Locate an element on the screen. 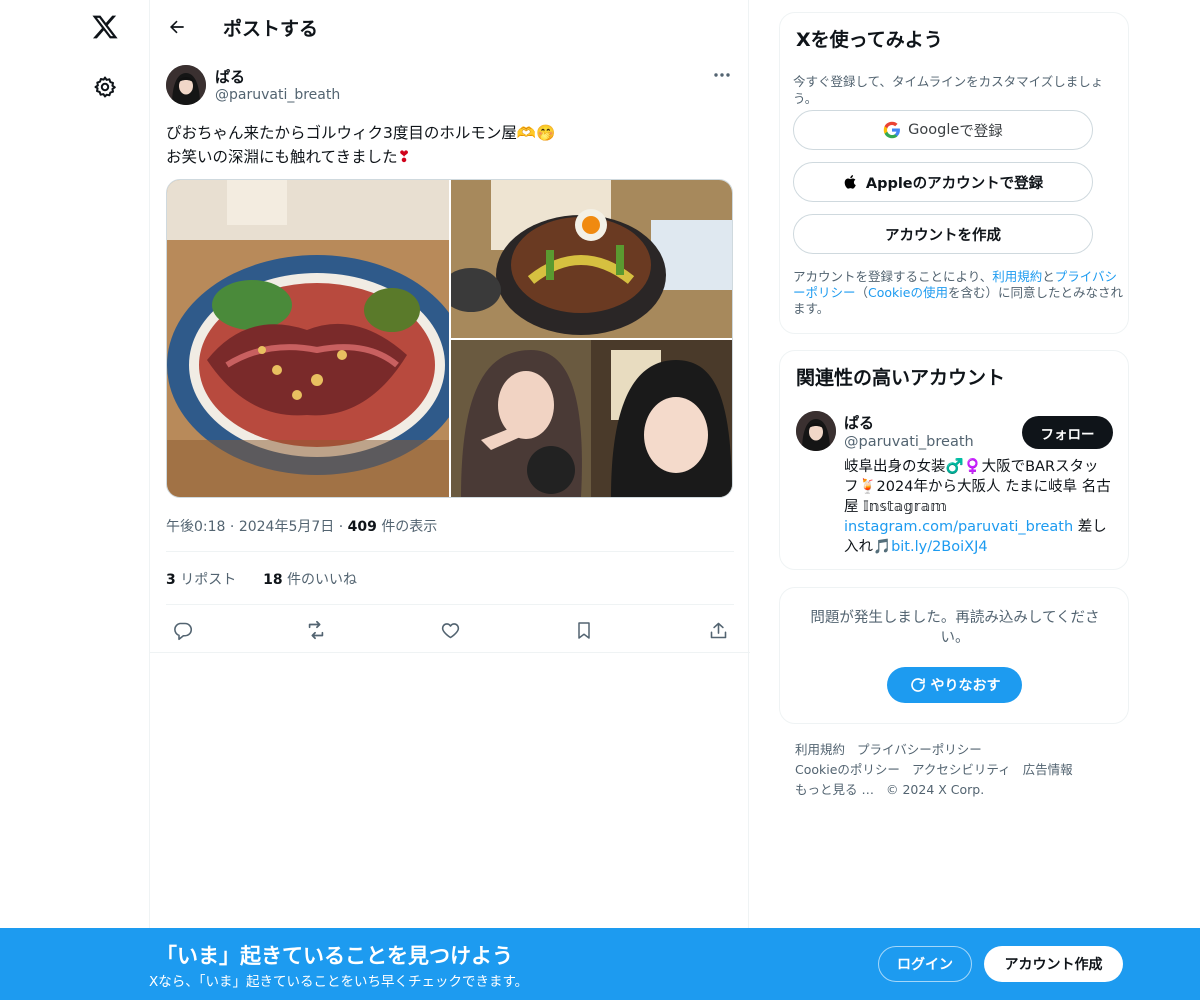  create-account-label: アカウントを作成 is located at coordinates (943, 235).